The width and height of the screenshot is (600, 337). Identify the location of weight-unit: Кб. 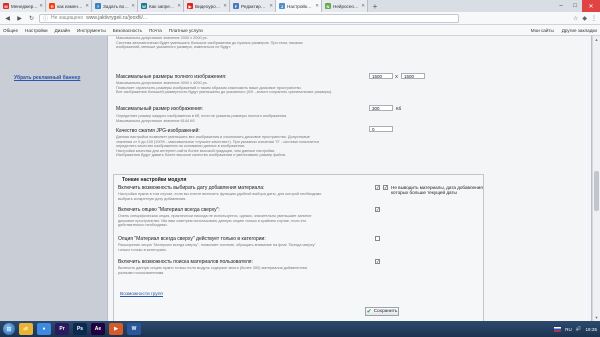
(399, 108).